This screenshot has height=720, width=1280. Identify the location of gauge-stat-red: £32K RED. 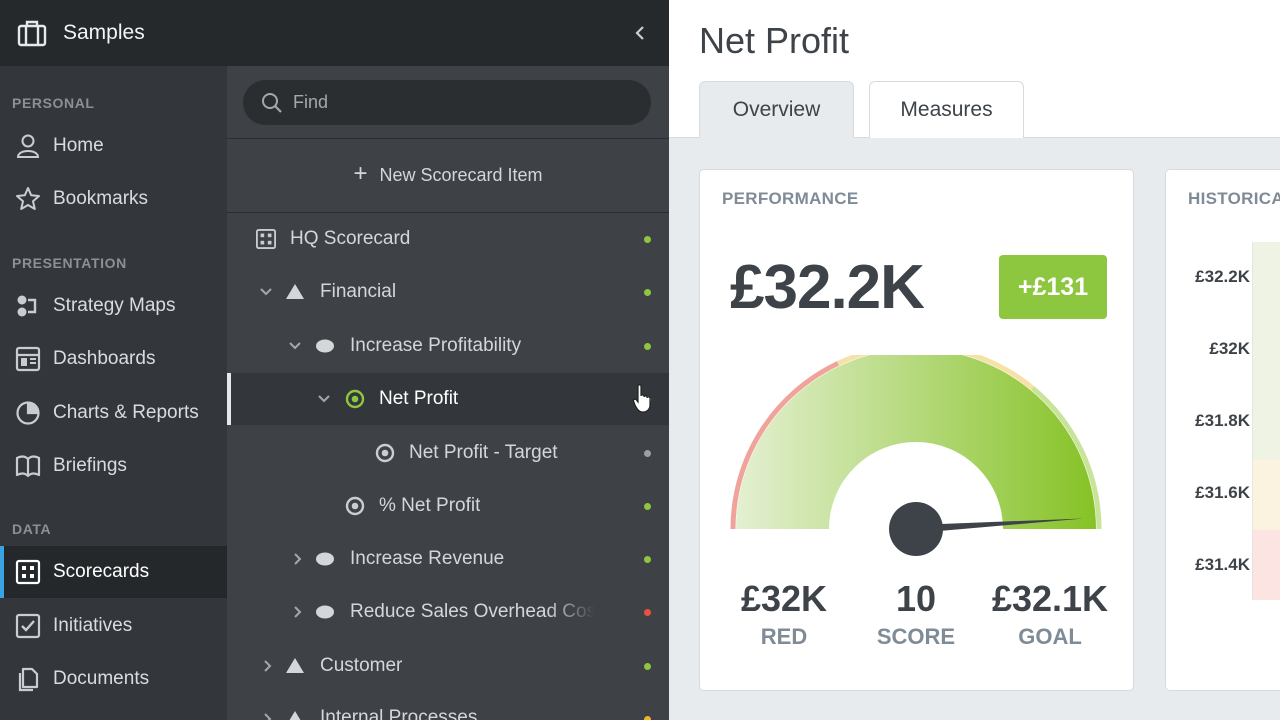
(784, 614).